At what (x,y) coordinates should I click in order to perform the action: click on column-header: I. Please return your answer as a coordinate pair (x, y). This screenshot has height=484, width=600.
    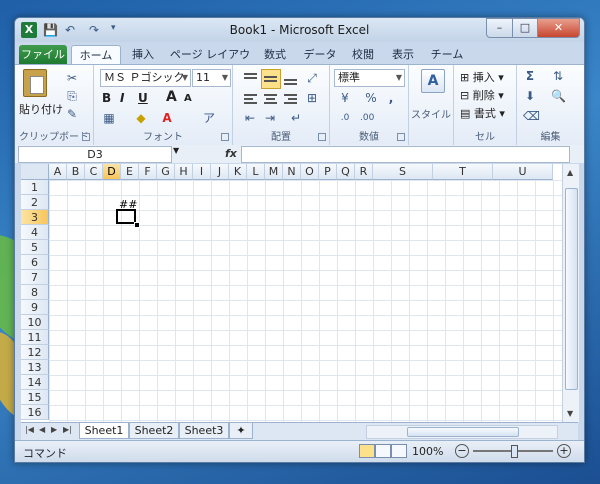
    Looking at the image, I should click on (202, 172).